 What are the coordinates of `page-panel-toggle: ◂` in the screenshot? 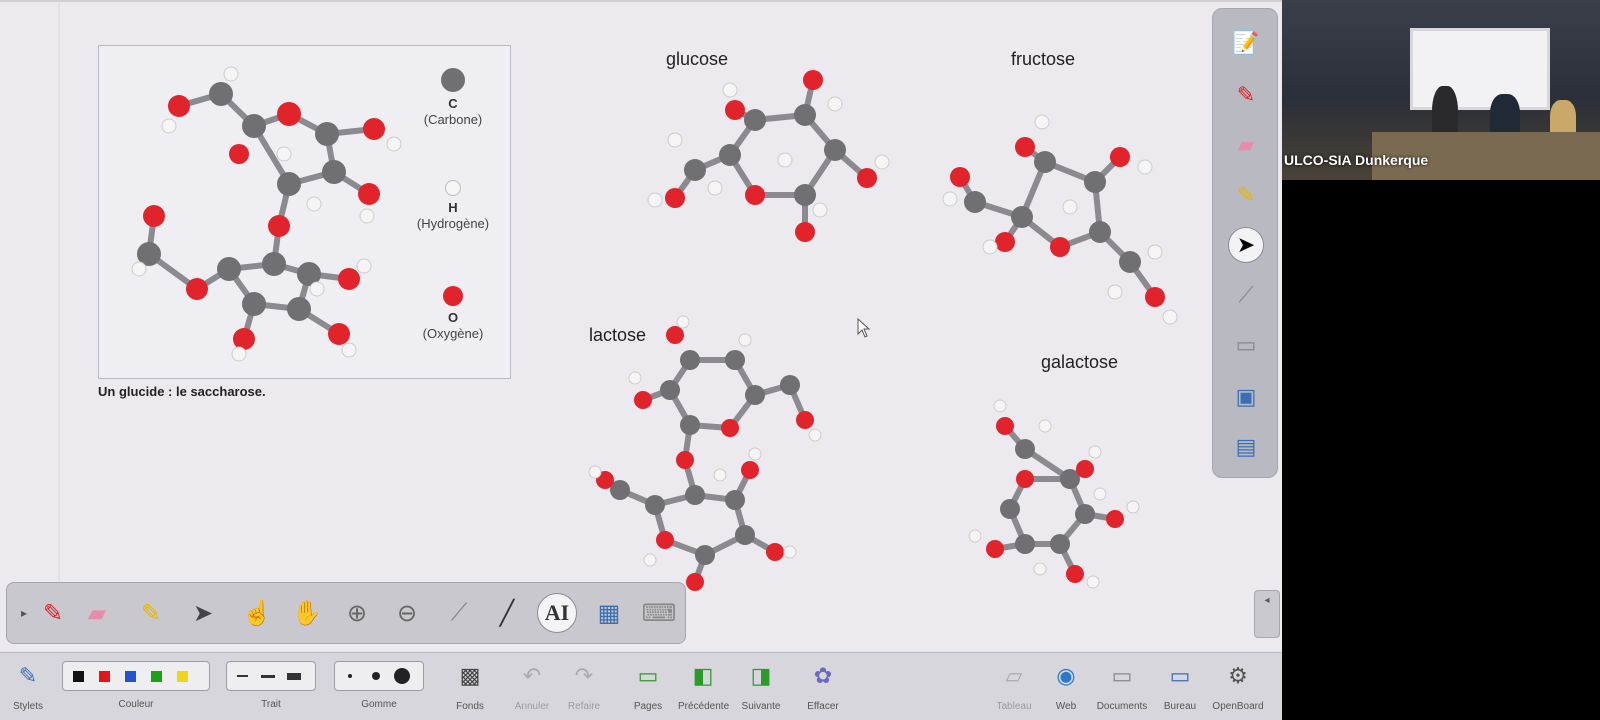 It's located at (1267, 614).